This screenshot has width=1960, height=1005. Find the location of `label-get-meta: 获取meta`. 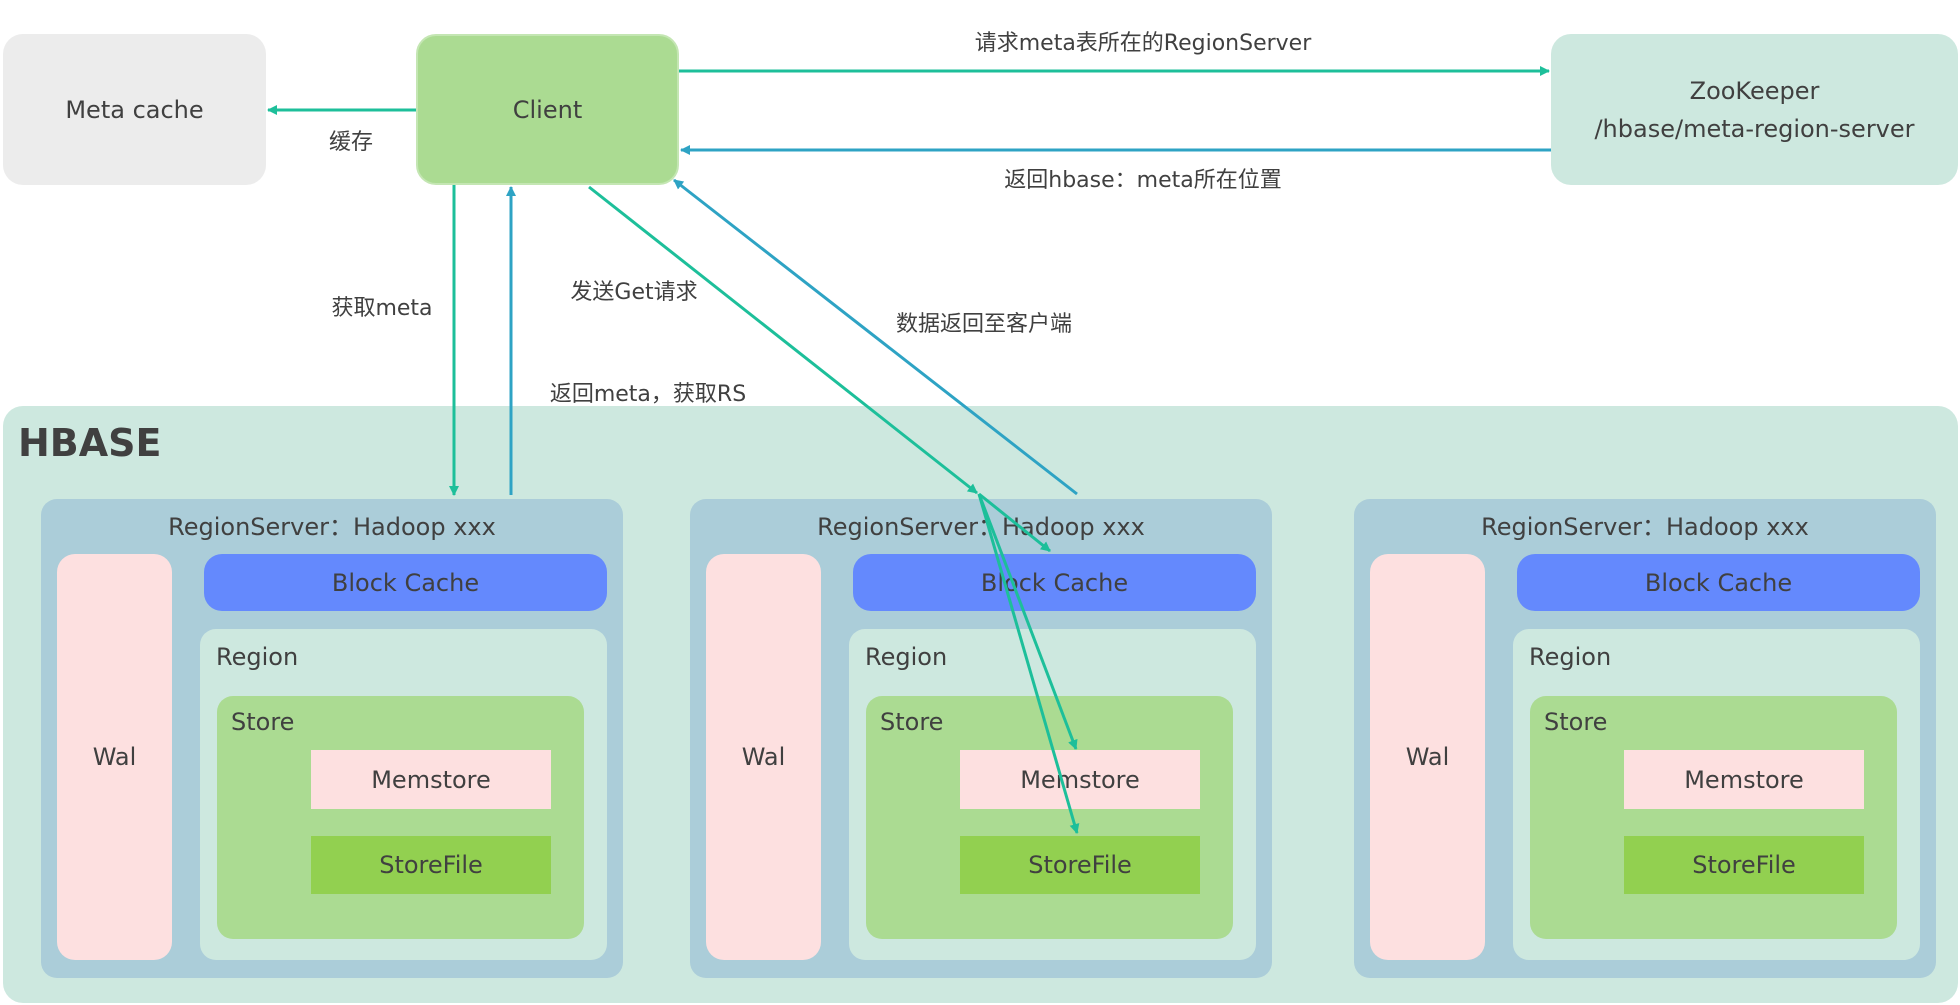

label-get-meta: 获取meta is located at coordinates (382, 308).